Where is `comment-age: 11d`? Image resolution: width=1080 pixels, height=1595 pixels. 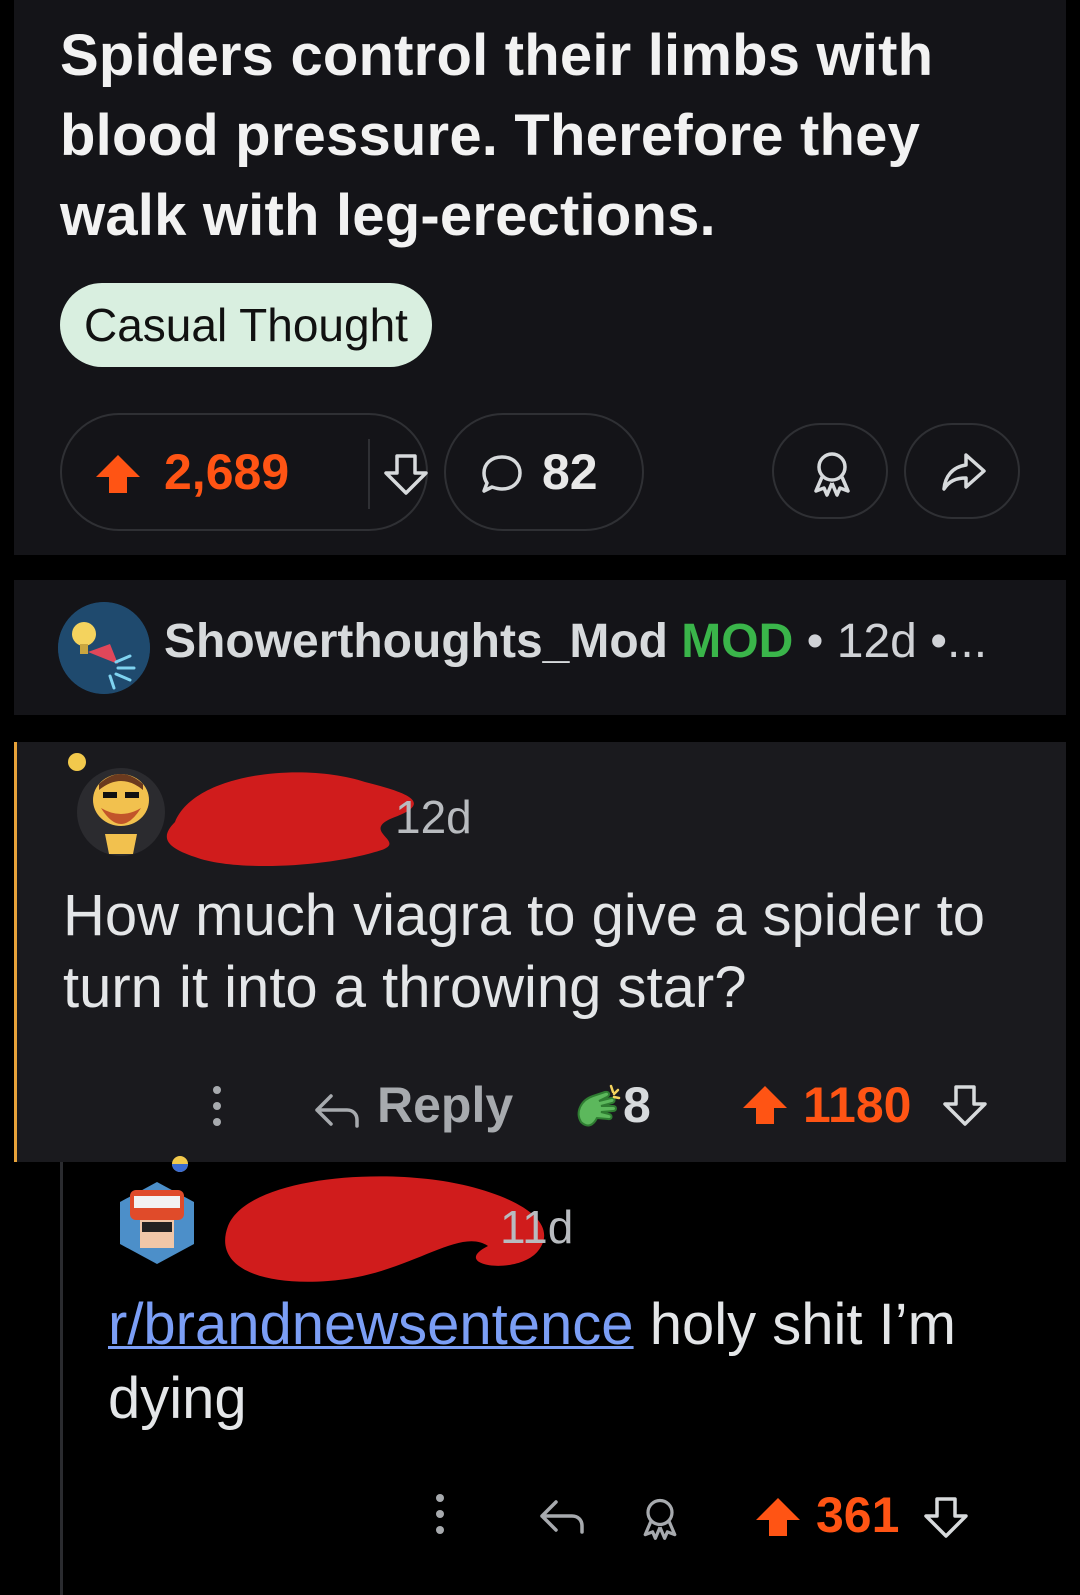 comment-age: 11d is located at coordinates (537, 1227).